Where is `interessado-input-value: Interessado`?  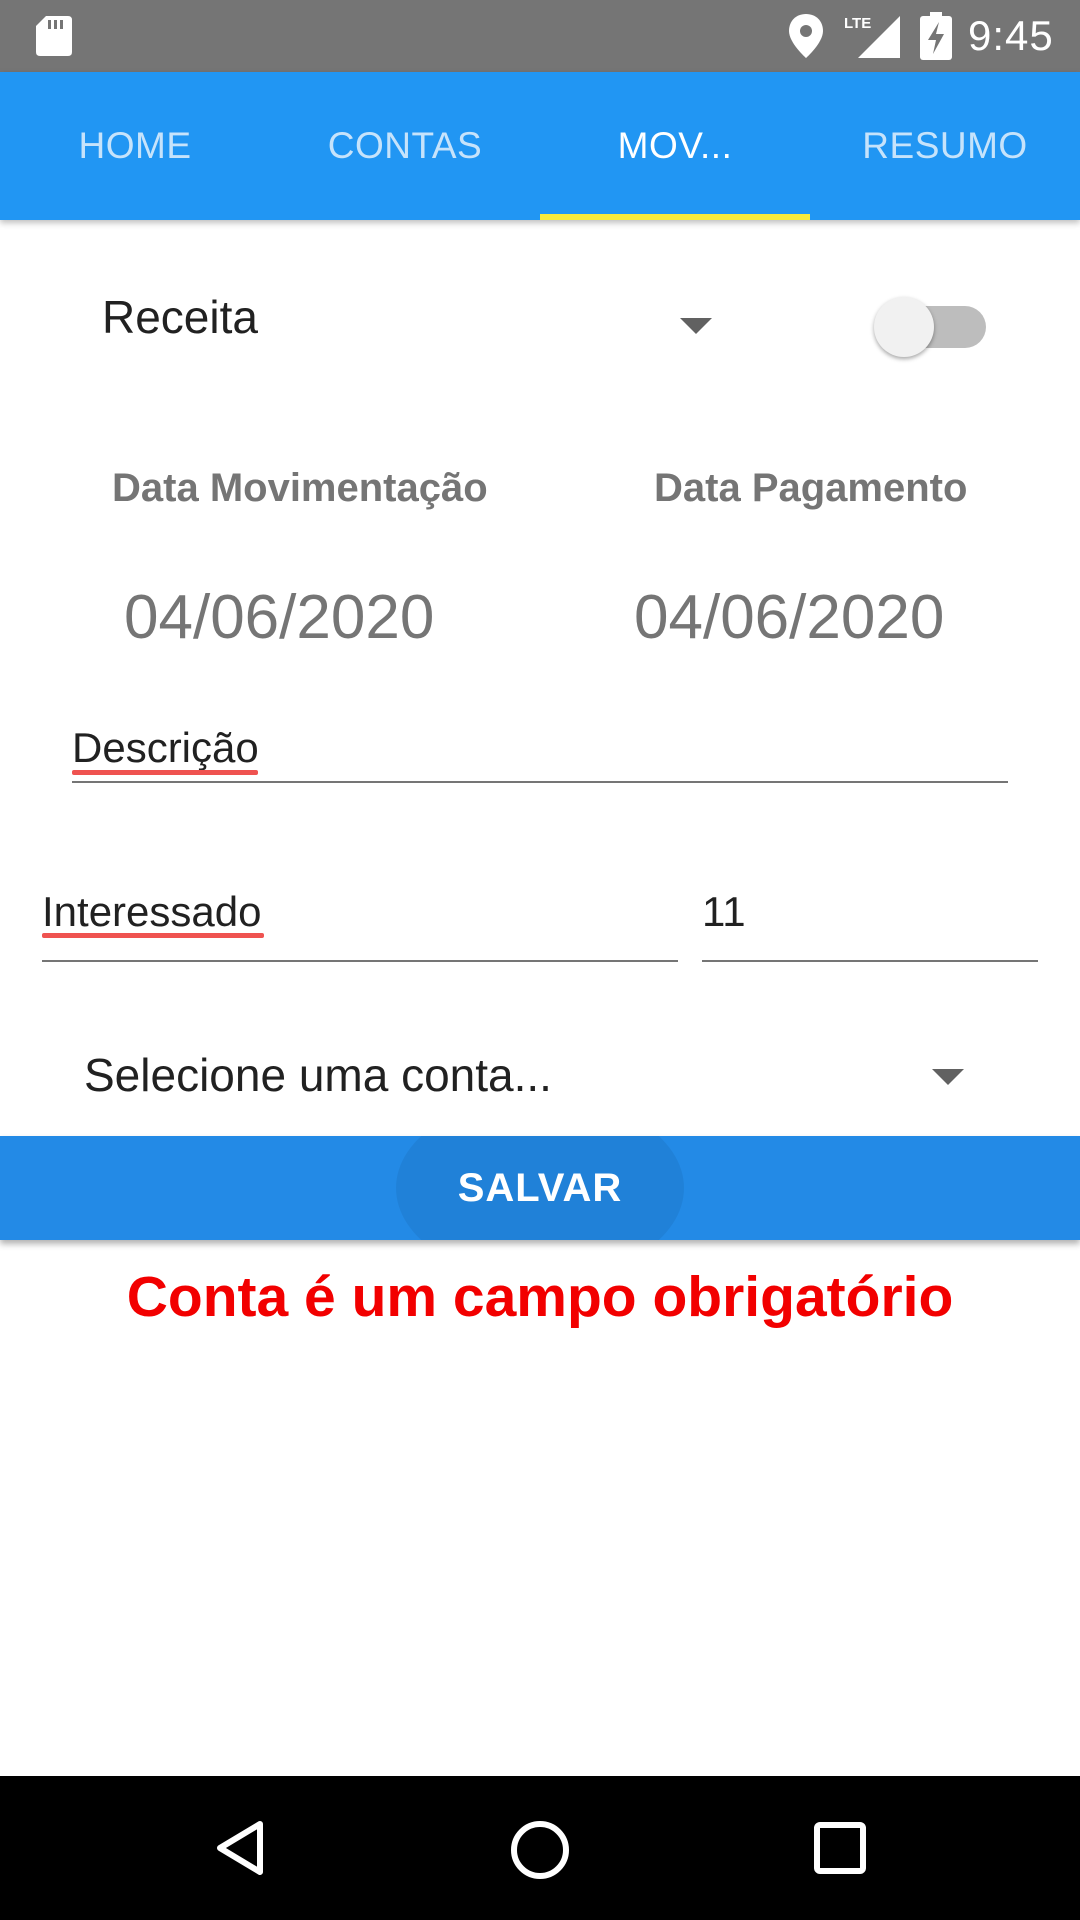
interessado-input-value: Interessado is located at coordinates (152, 911).